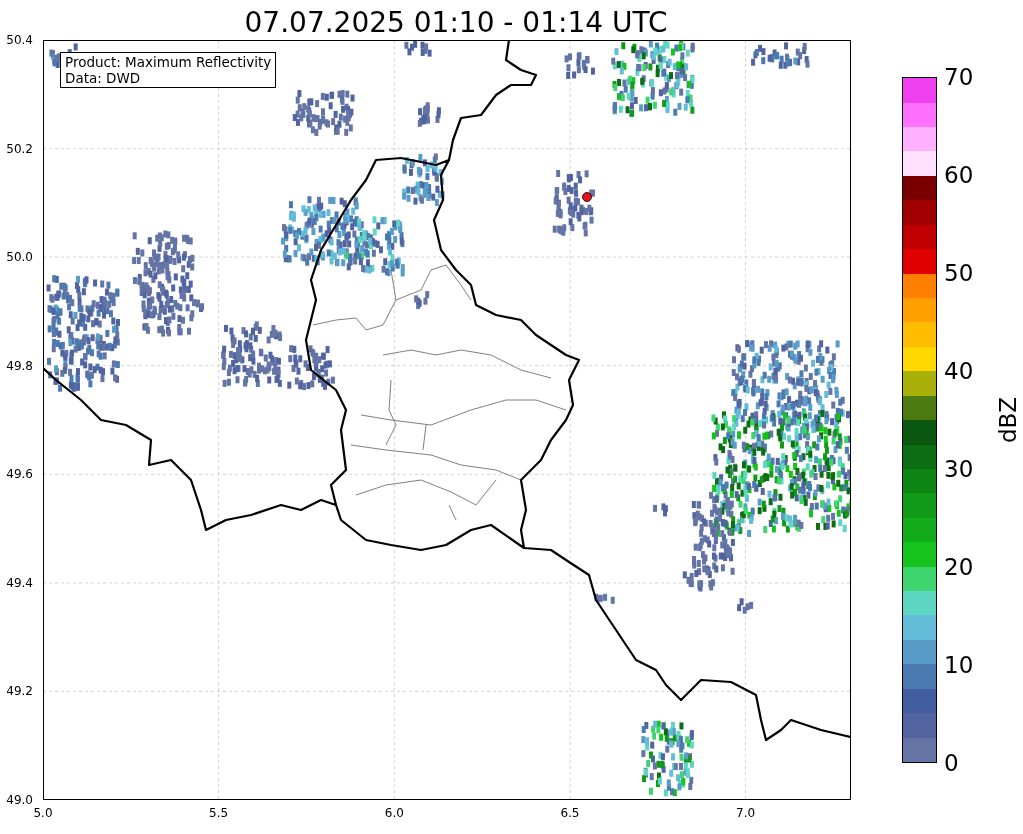 This screenshot has height=834, width=1023. I want to click on colorbar-tick-label: 40, so click(959, 371).